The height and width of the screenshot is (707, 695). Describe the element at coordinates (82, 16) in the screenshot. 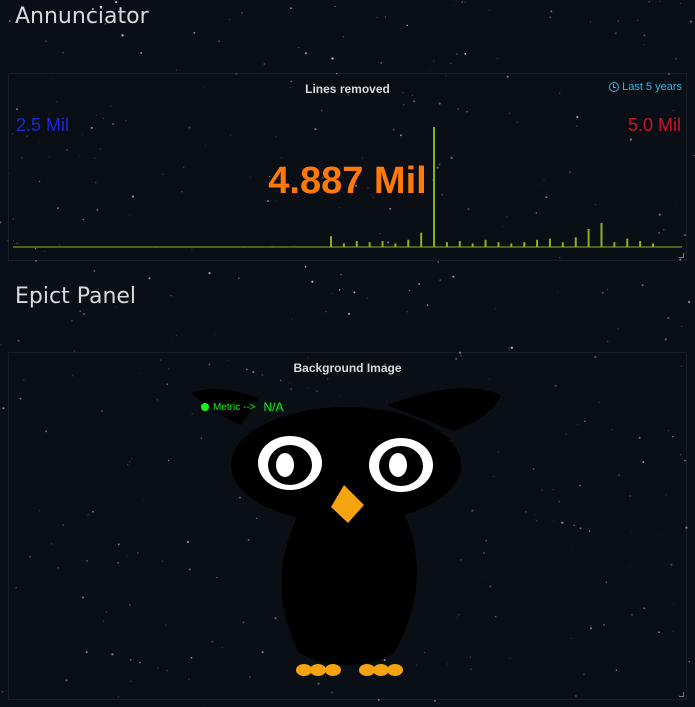

I see `row-title-annunciator: Annunciator` at that location.